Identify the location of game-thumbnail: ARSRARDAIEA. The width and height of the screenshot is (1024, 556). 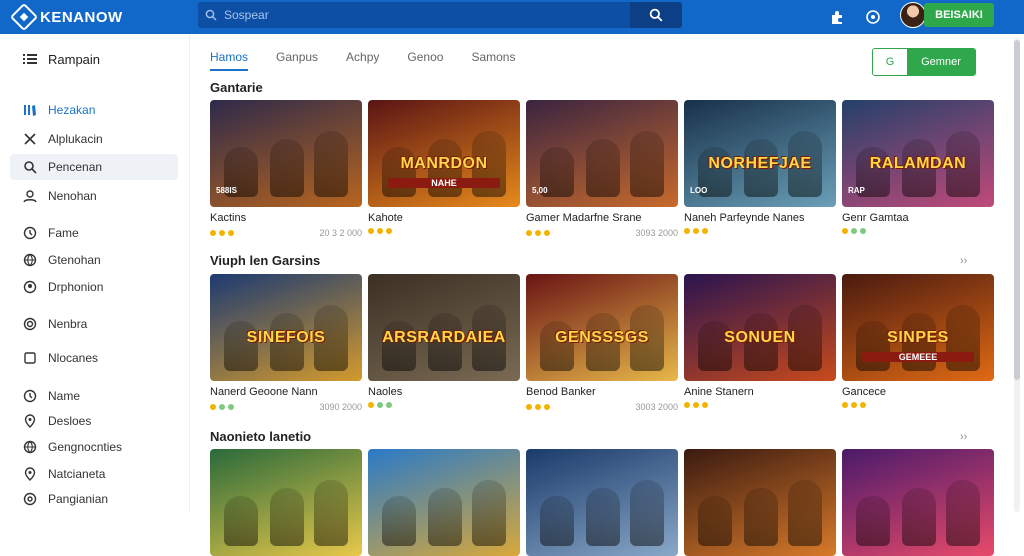
(444, 327).